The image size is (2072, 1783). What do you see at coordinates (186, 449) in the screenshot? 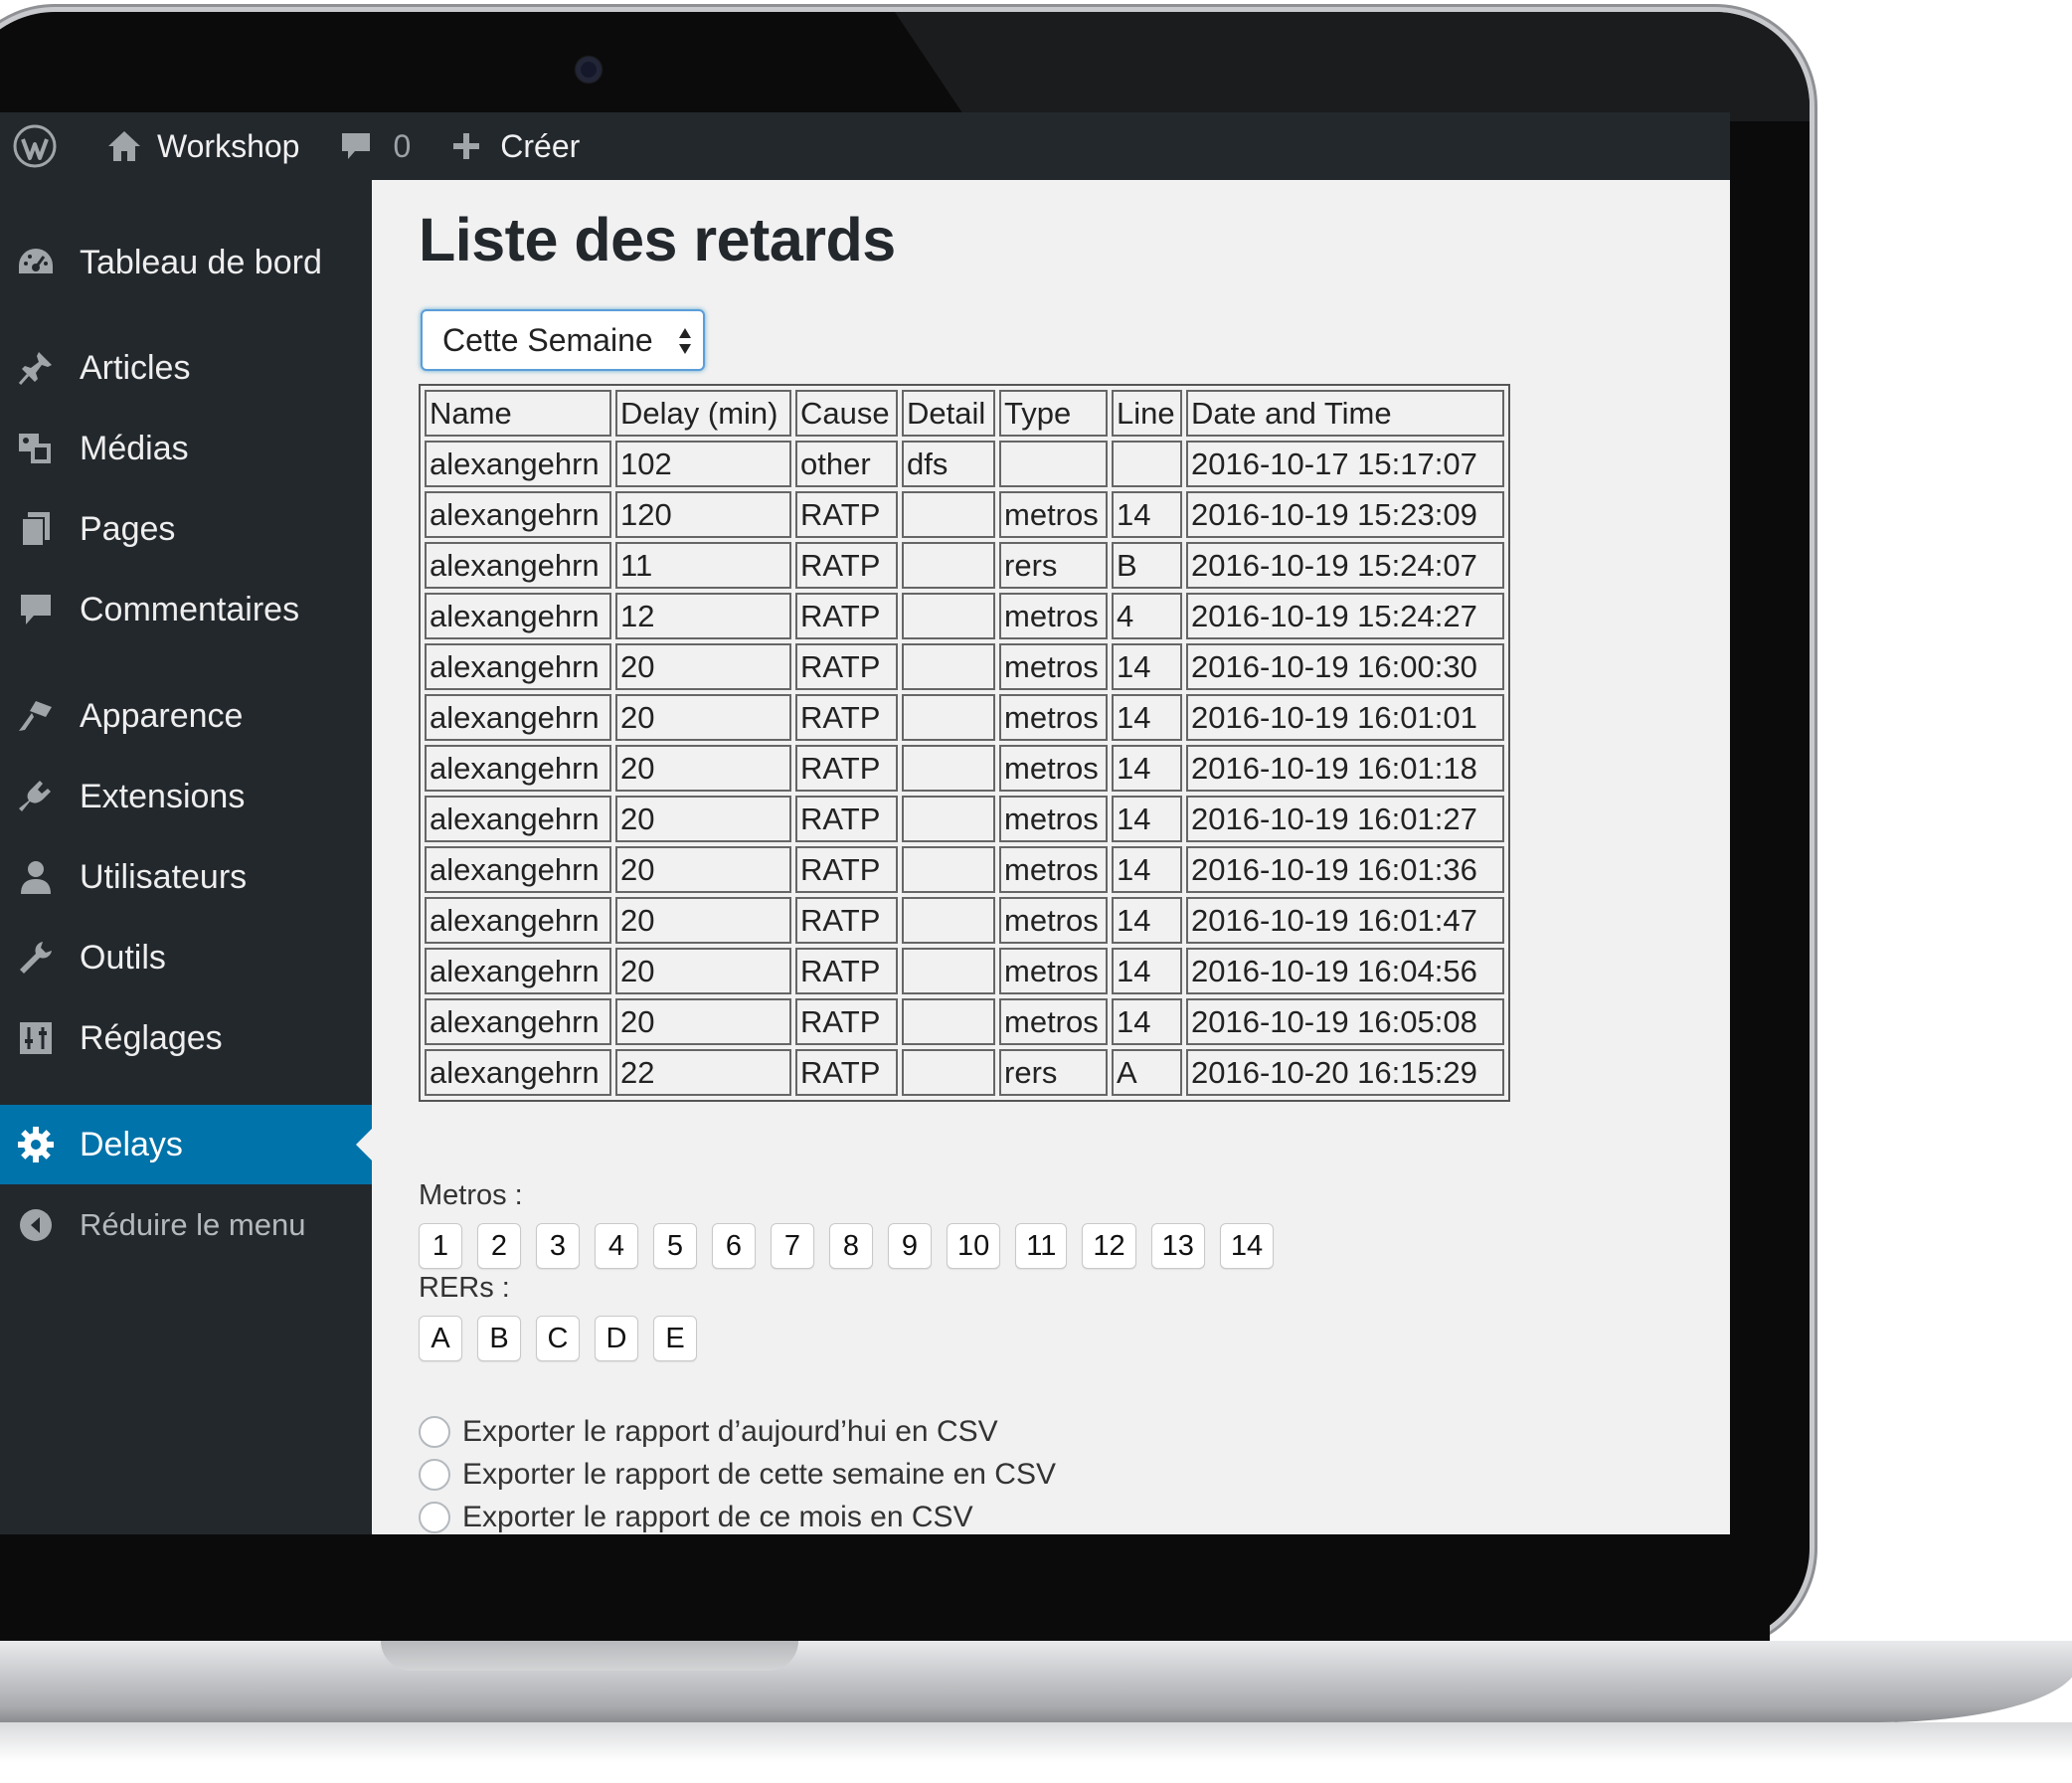
I see `sidebar-item-media: Médias` at bounding box center [186, 449].